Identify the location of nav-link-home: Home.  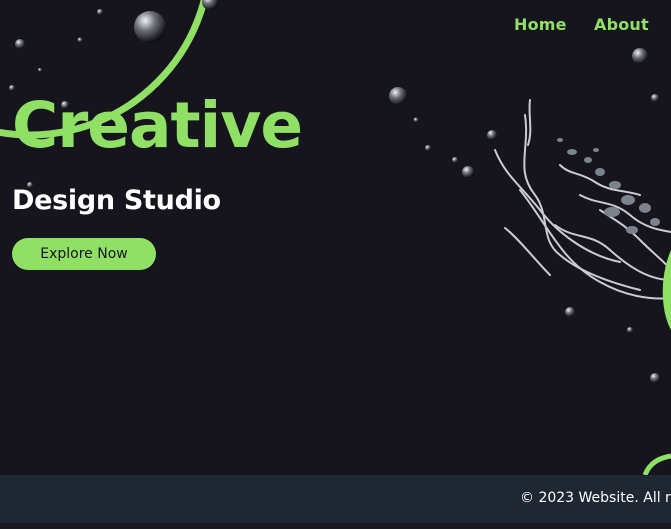
(540, 24).